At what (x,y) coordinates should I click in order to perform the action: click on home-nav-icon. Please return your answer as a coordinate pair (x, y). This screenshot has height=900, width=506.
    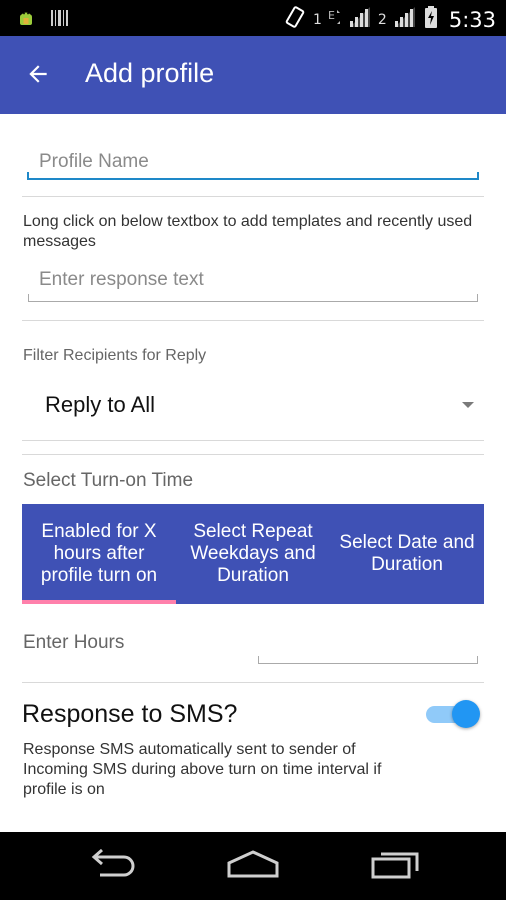
    Looking at the image, I should click on (253, 866).